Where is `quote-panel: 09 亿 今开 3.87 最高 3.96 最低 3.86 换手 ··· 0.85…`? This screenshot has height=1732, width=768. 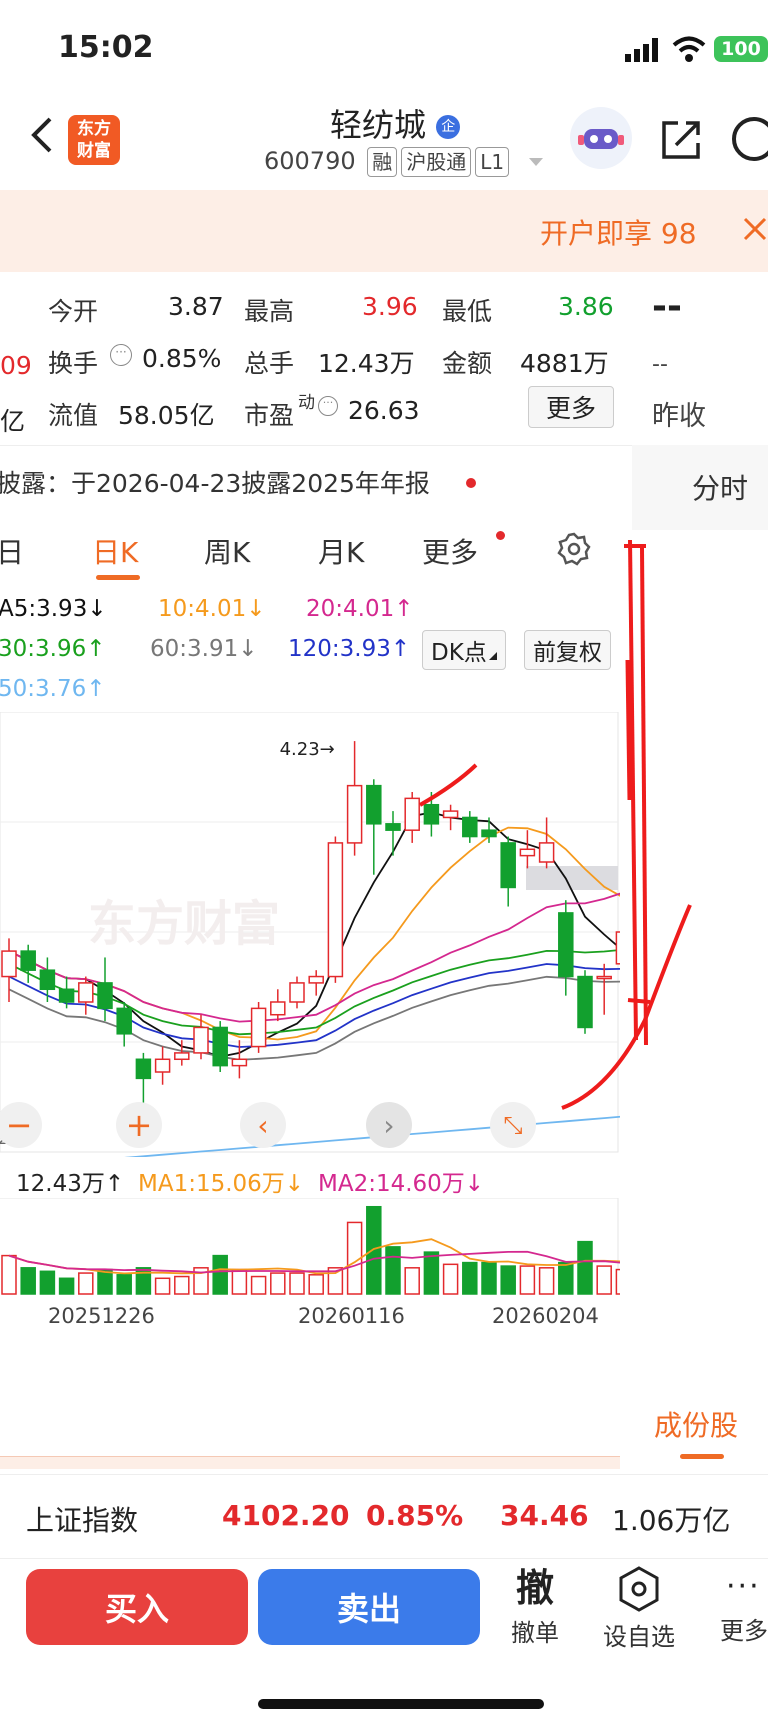
quote-panel: 09 亿 今开 3.87 最高 3.96 最低 3.86 换手 ··· 0.85… is located at coordinates (315, 357).